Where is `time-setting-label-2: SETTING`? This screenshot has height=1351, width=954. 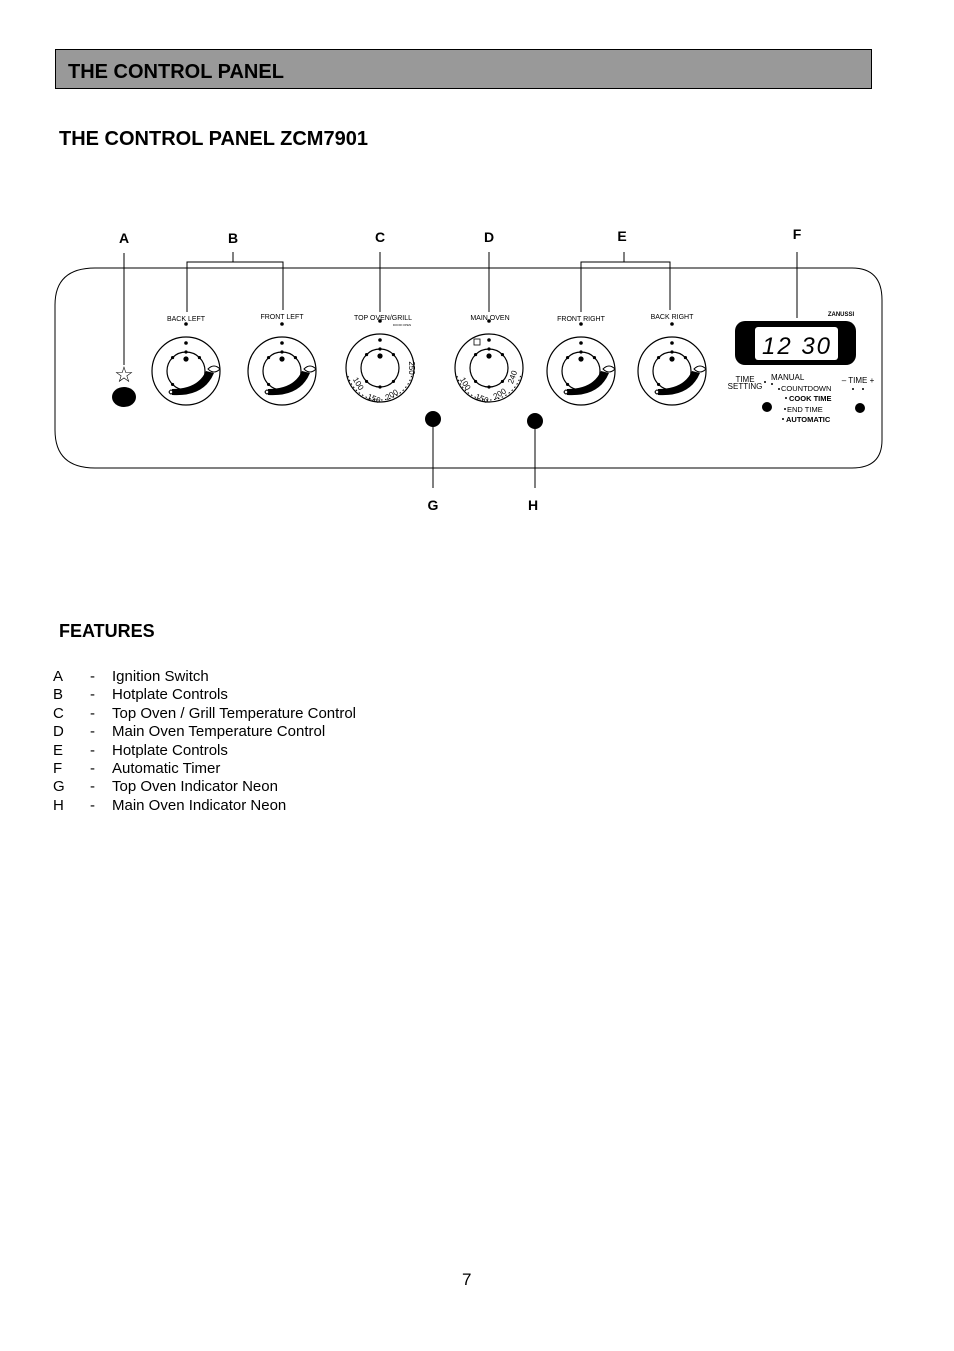 time-setting-label-2: SETTING is located at coordinates (745, 386).